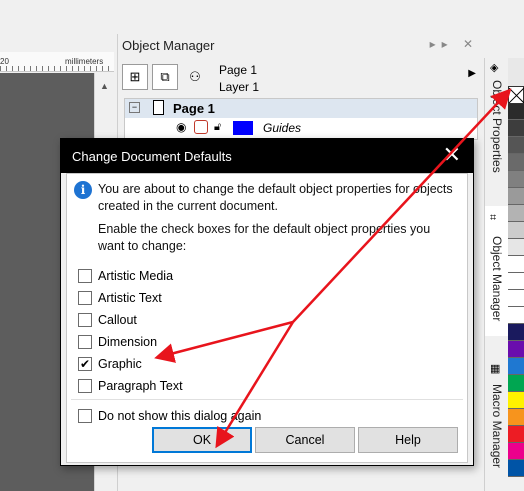  What do you see at coordinates (452, 155) in the screenshot?
I see `close-icon: ✕` at bounding box center [452, 155].